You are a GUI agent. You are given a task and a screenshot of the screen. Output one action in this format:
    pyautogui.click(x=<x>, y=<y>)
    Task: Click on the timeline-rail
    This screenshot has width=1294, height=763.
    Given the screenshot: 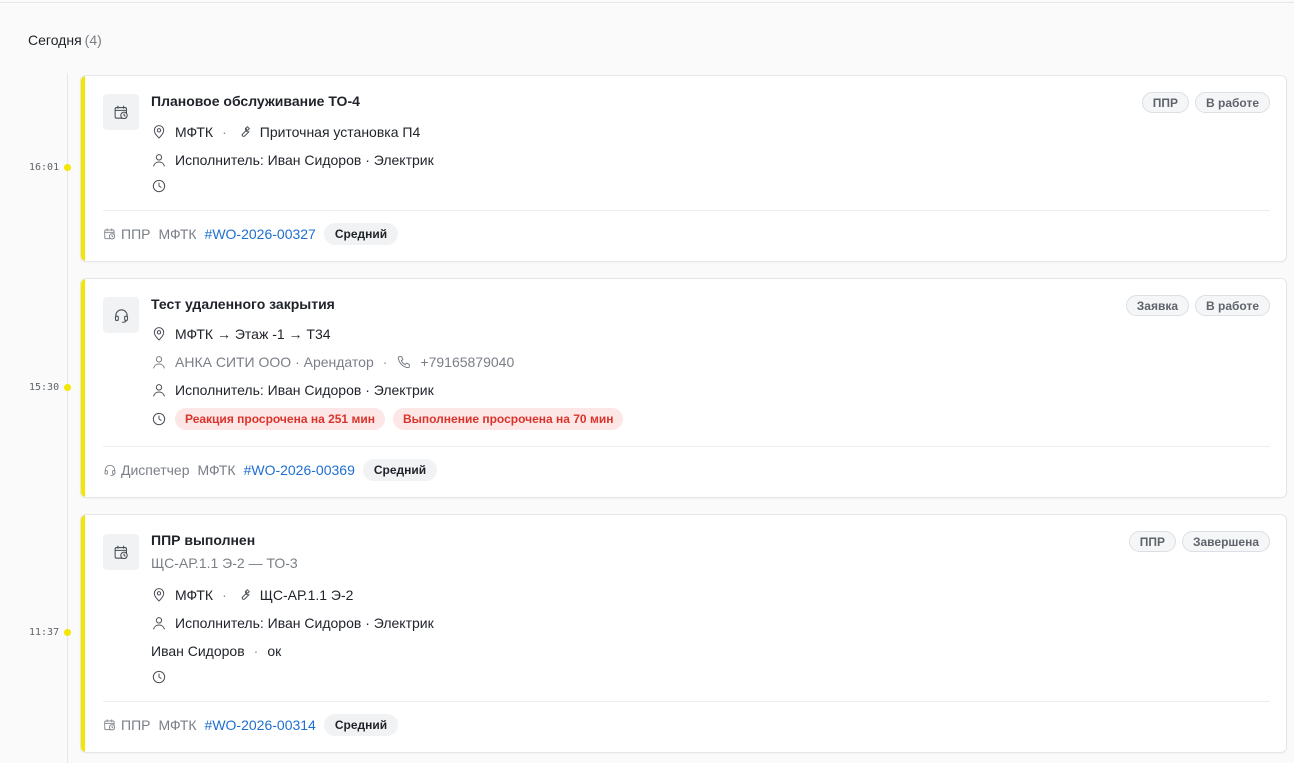 What is the action you would take?
    pyautogui.click(x=67, y=418)
    